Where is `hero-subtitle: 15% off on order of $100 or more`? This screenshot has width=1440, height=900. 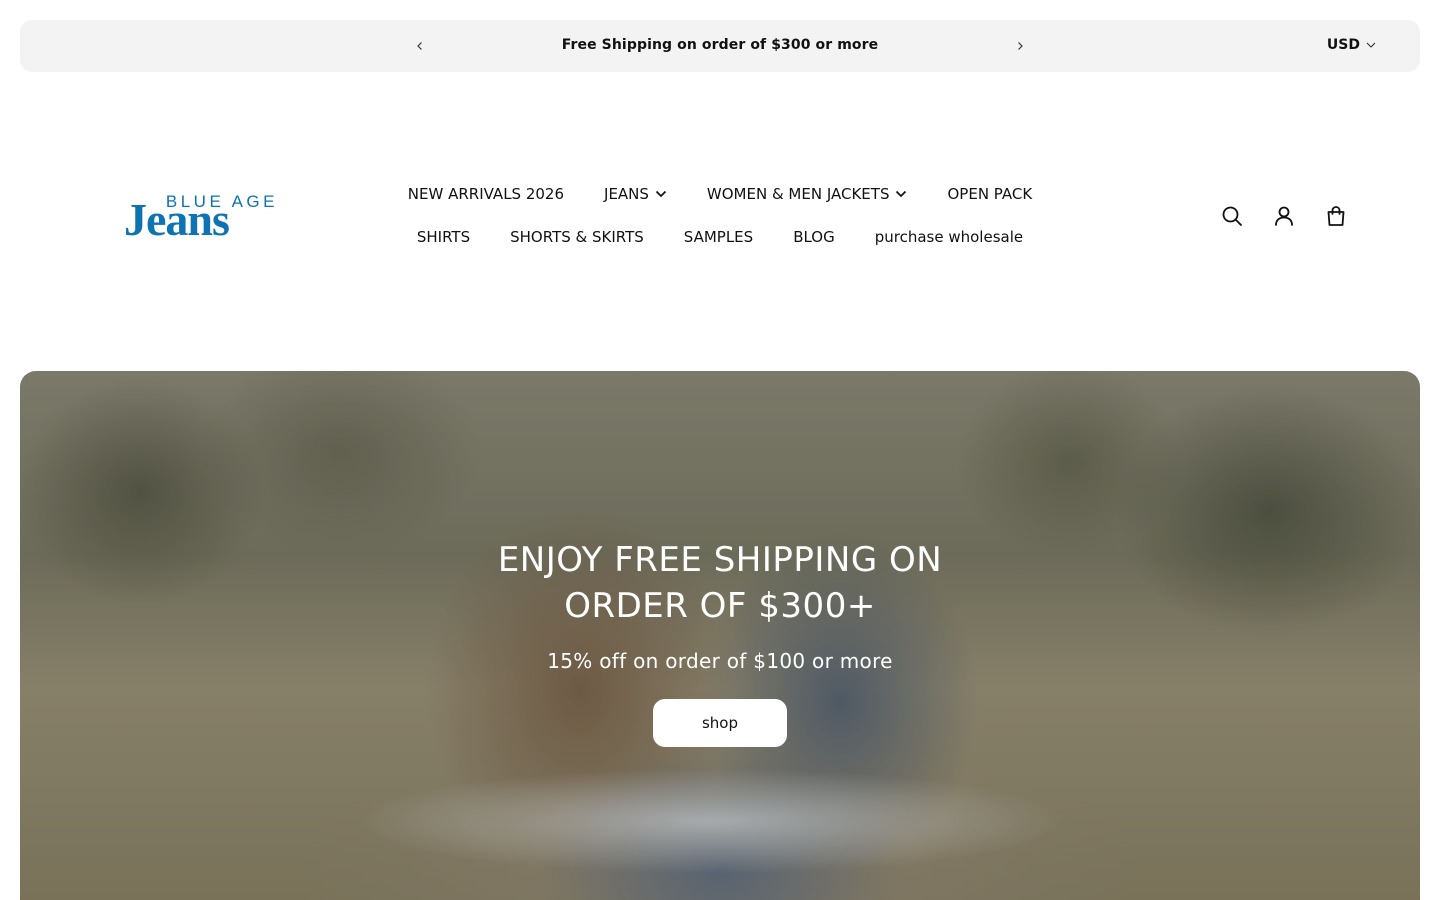 hero-subtitle: 15% off on order of $100 or more is located at coordinates (720, 661).